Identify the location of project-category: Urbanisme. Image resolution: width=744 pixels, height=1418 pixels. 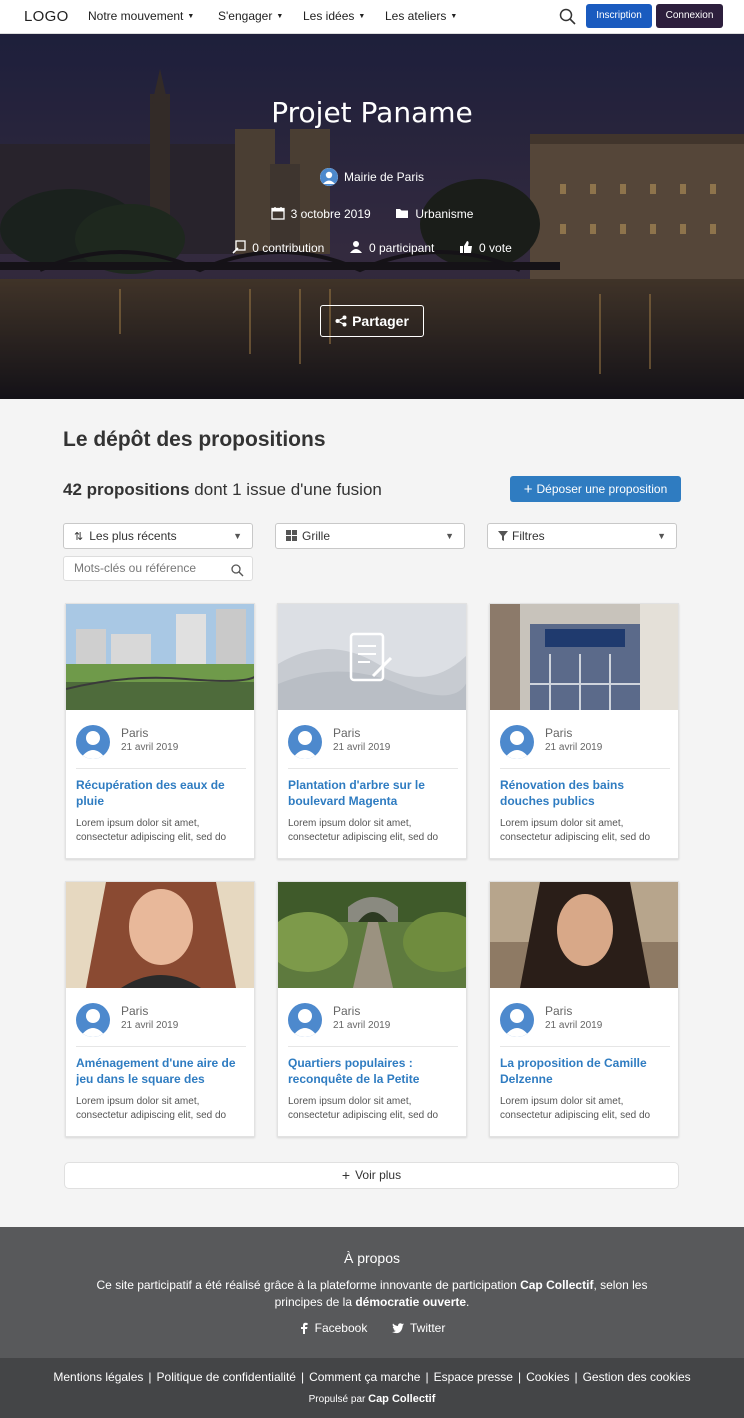
(444, 214).